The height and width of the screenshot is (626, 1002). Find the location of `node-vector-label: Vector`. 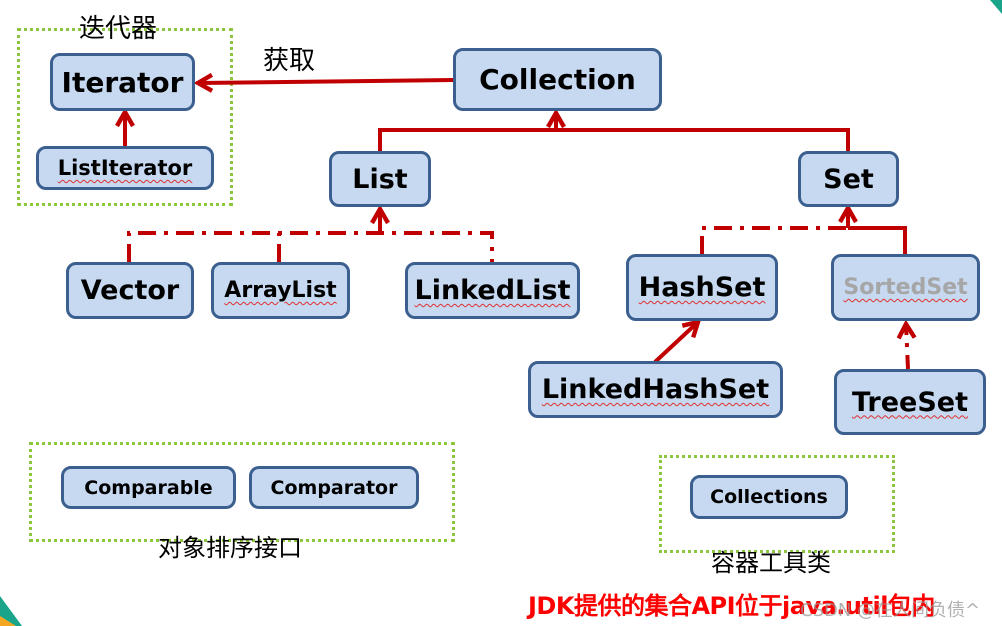

node-vector-label: Vector is located at coordinates (130, 290).